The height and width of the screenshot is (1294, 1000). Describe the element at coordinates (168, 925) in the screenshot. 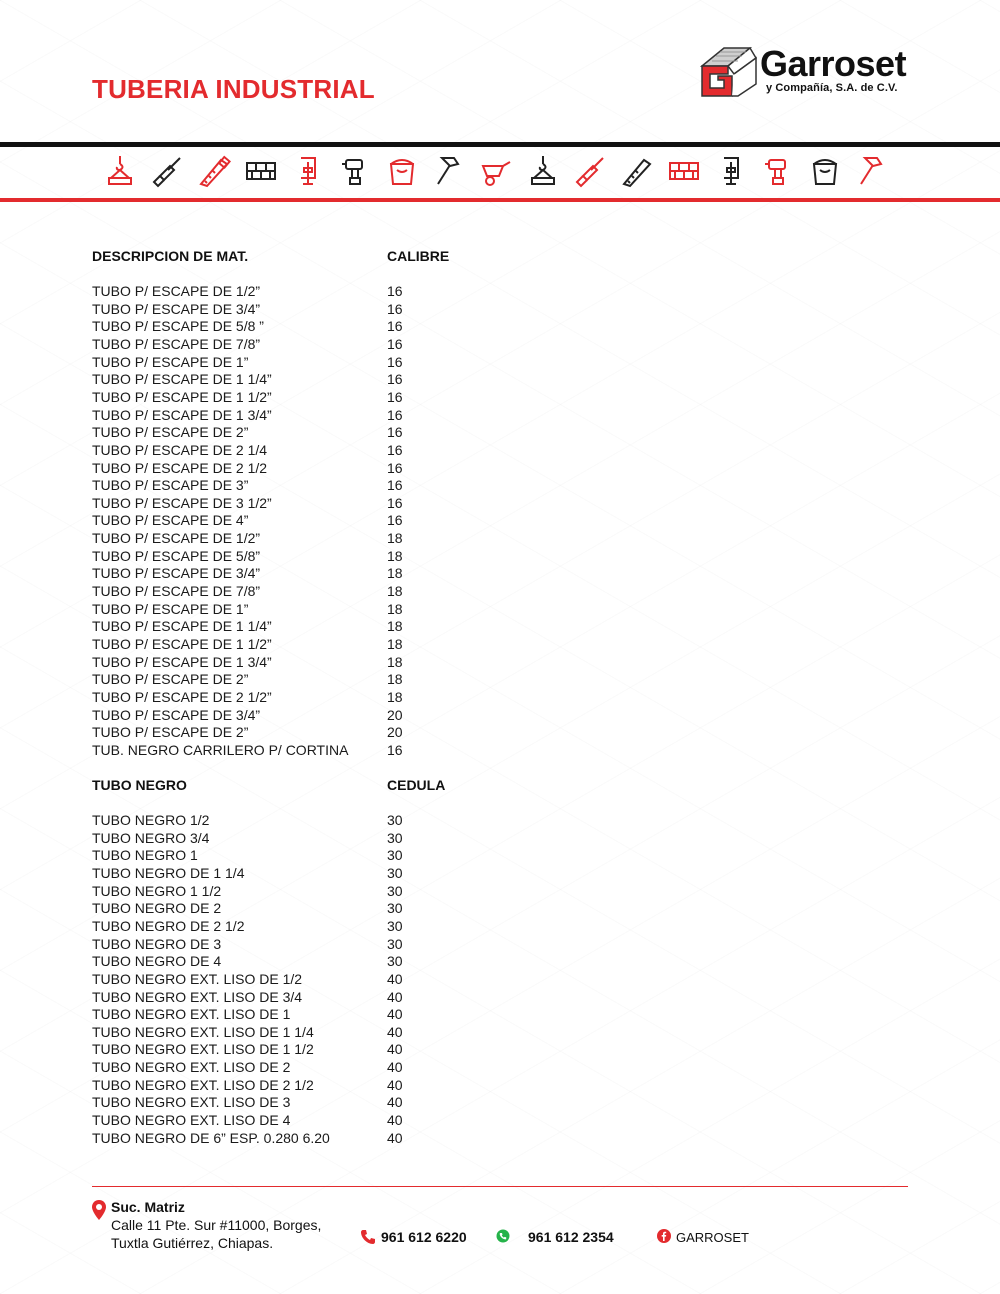

I see `material-description: TUBO NEGRO DE 2 1/2` at that location.